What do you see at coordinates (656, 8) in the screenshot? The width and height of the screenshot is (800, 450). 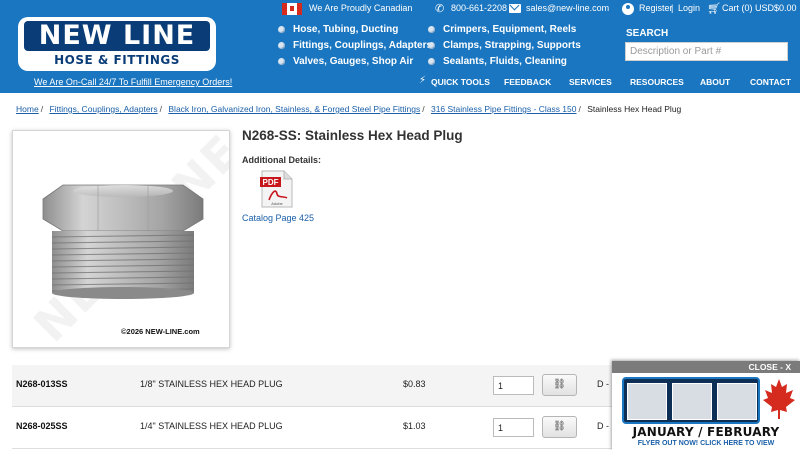 I see `register-link: Register` at bounding box center [656, 8].